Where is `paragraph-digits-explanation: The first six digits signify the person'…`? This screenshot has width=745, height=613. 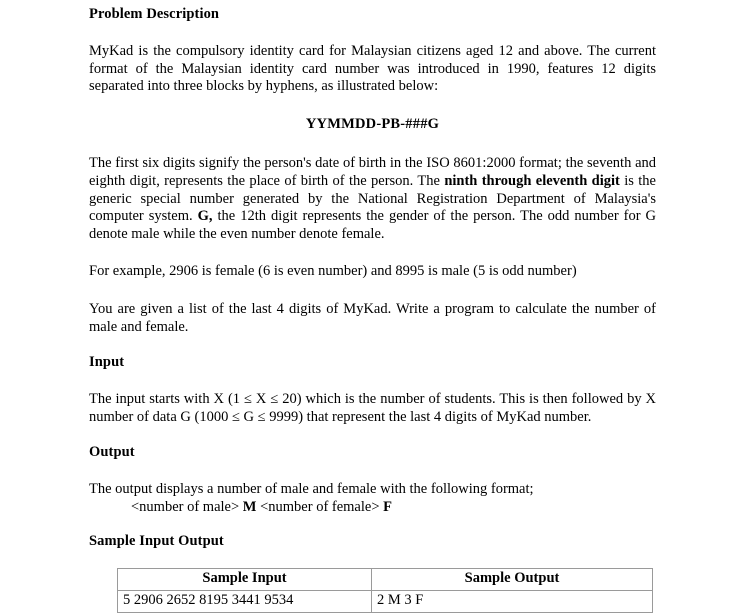
paragraph-digits-explanation: The first six digits signify the person'… is located at coordinates (372, 199).